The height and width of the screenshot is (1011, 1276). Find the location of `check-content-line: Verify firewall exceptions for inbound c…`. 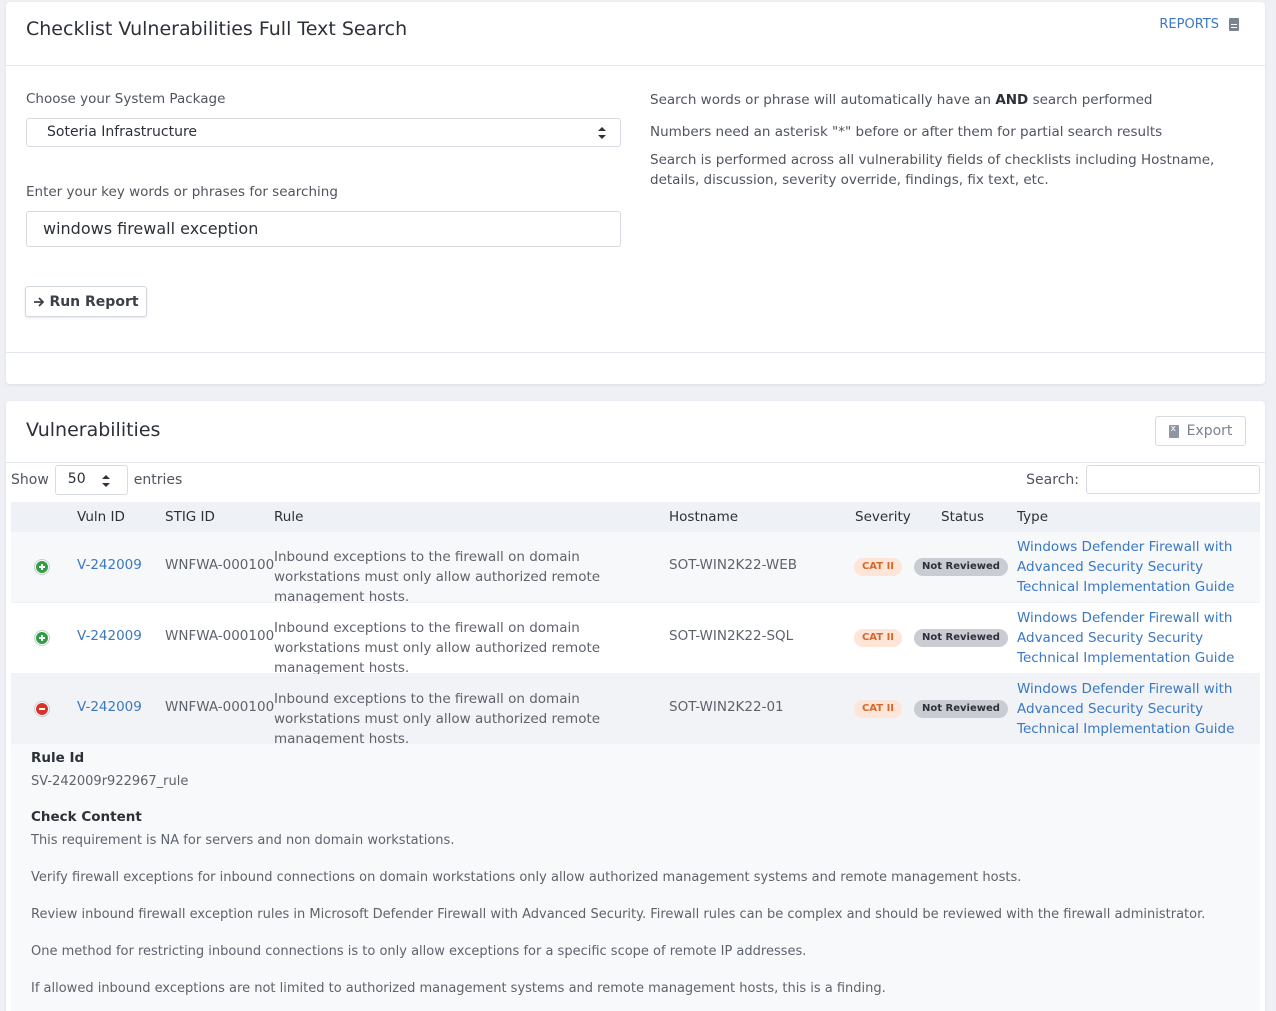

check-content-line: Verify firewall exceptions for inbound c… is located at coordinates (526, 877).